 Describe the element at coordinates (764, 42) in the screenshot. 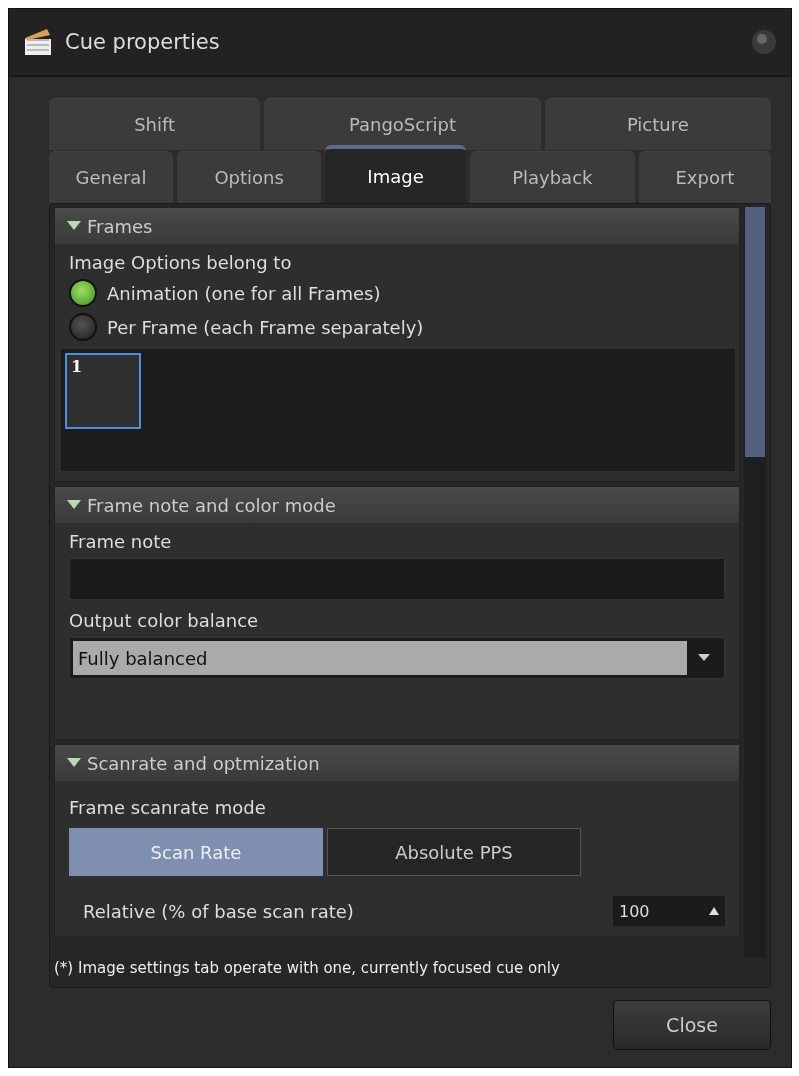

I see `window-orb-icon` at that location.